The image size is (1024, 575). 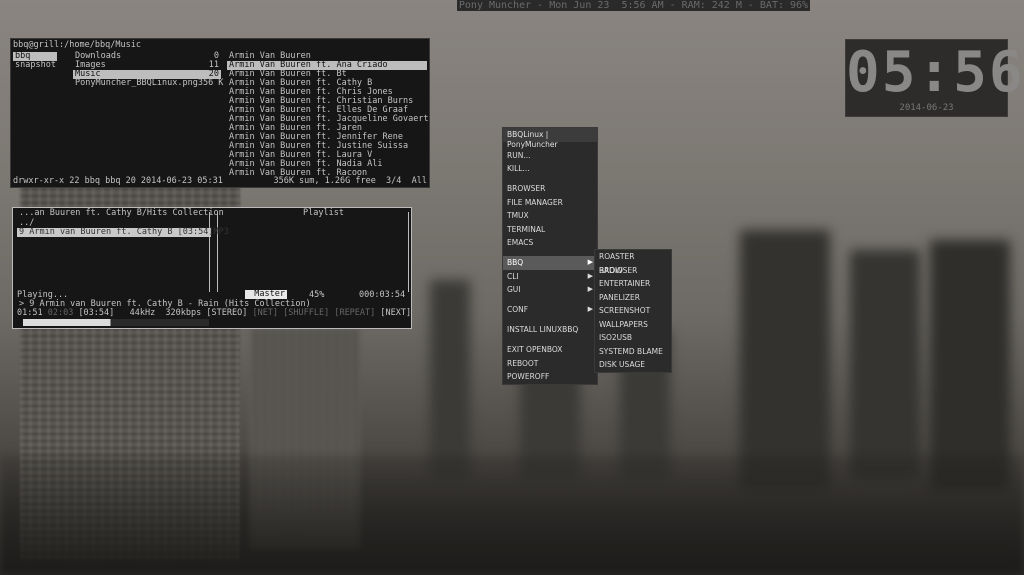 I want to click on menu-item-gui: GUI ▶, so click(x=550, y=290).